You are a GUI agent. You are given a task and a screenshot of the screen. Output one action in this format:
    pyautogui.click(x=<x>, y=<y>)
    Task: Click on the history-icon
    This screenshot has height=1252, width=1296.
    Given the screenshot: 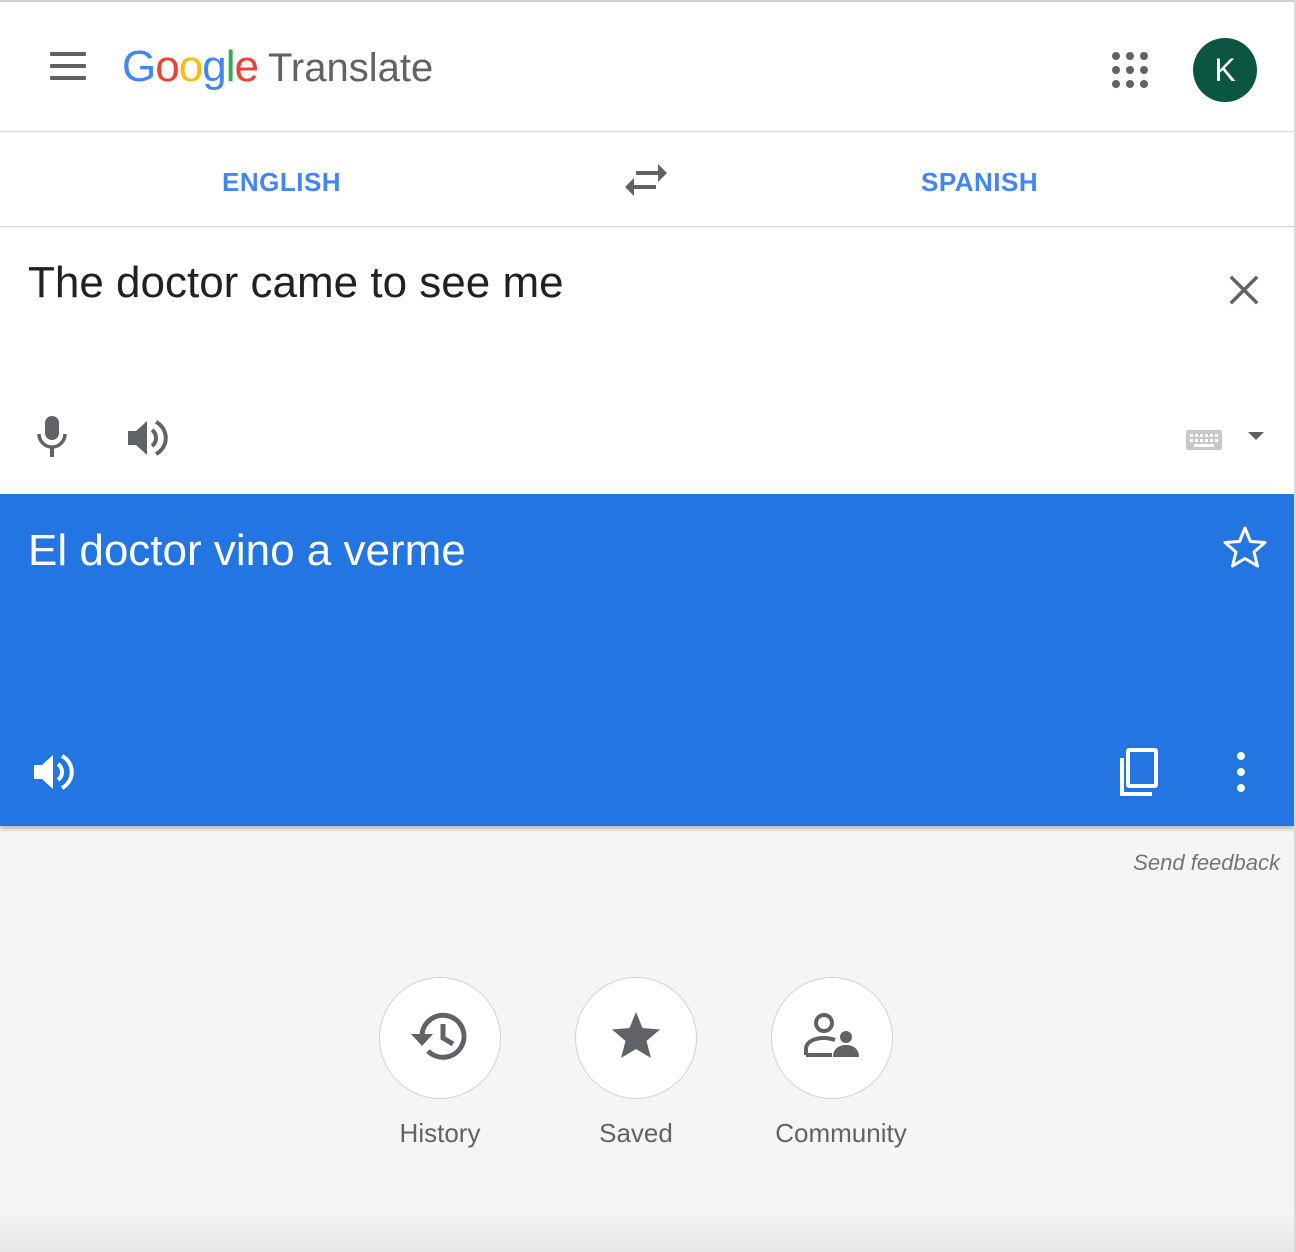 What is the action you would take?
    pyautogui.click(x=440, y=1038)
    